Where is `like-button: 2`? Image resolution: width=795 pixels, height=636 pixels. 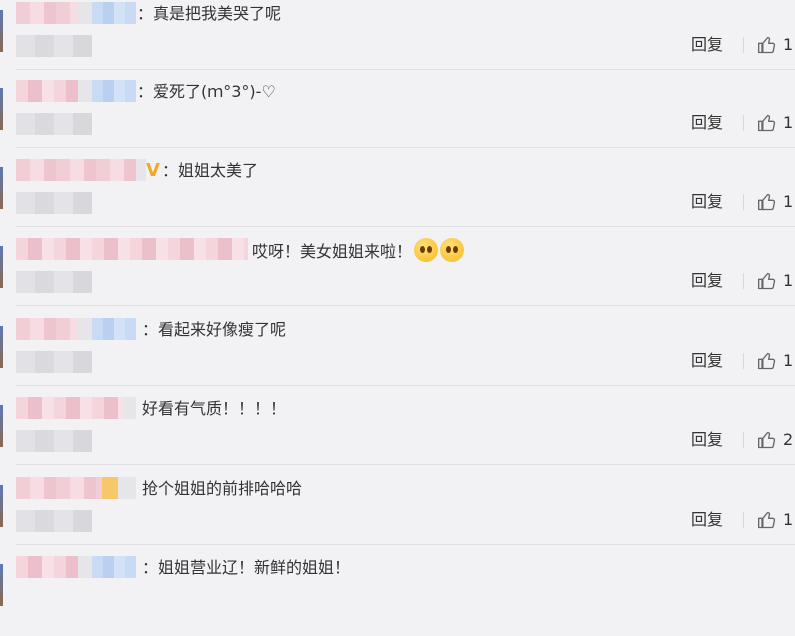
like-button: 2 is located at coordinates (775, 440).